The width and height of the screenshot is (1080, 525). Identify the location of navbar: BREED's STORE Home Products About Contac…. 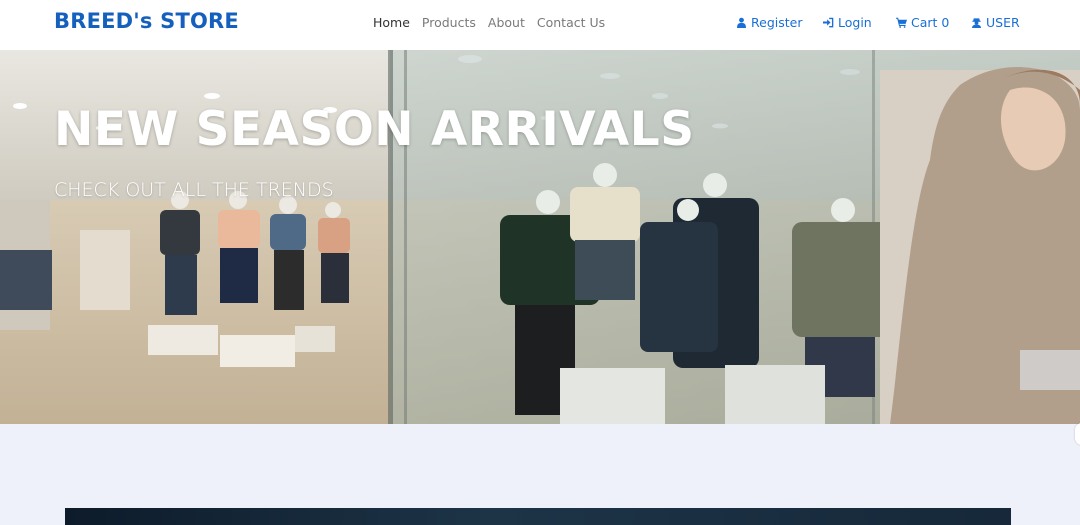
(540, 25).